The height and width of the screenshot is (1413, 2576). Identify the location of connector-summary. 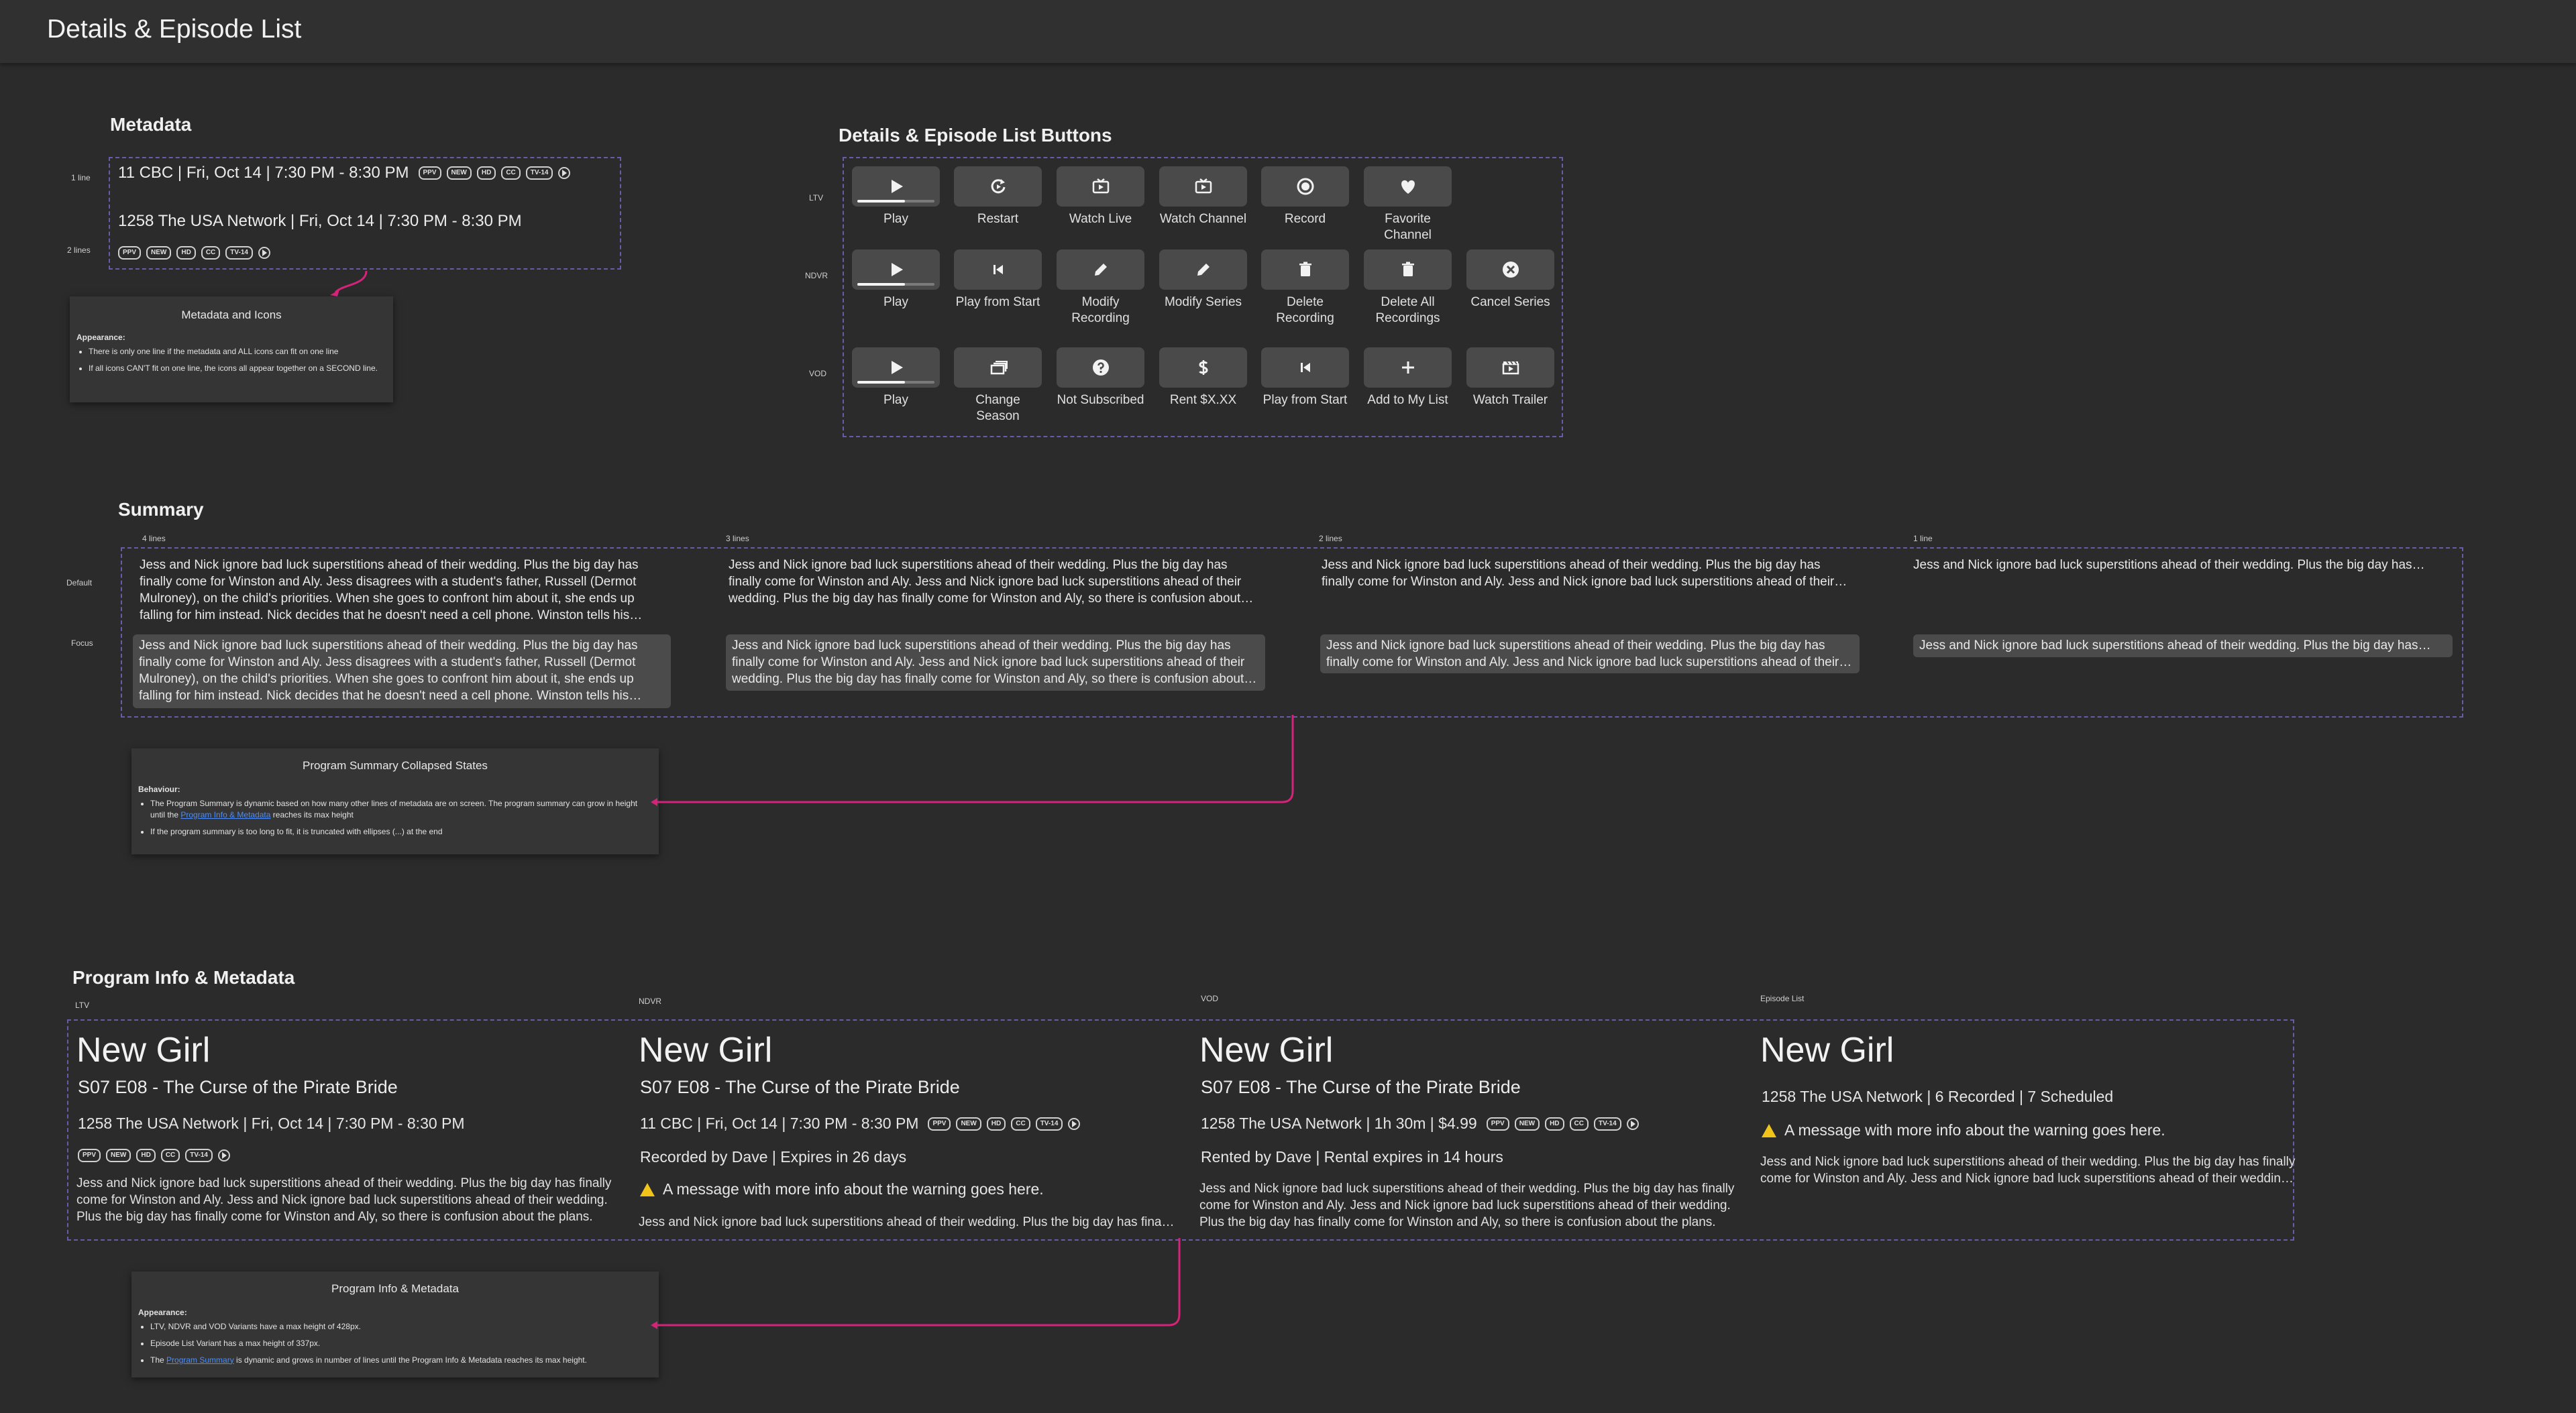
(975, 759).